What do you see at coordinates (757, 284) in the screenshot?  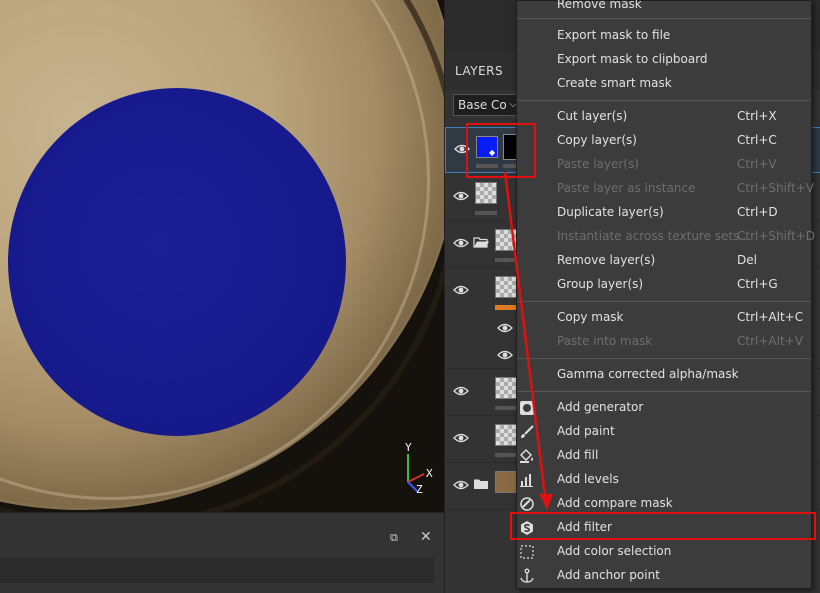 I see `menu-item-shortcut: Ctrl+G` at bounding box center [757, 284].